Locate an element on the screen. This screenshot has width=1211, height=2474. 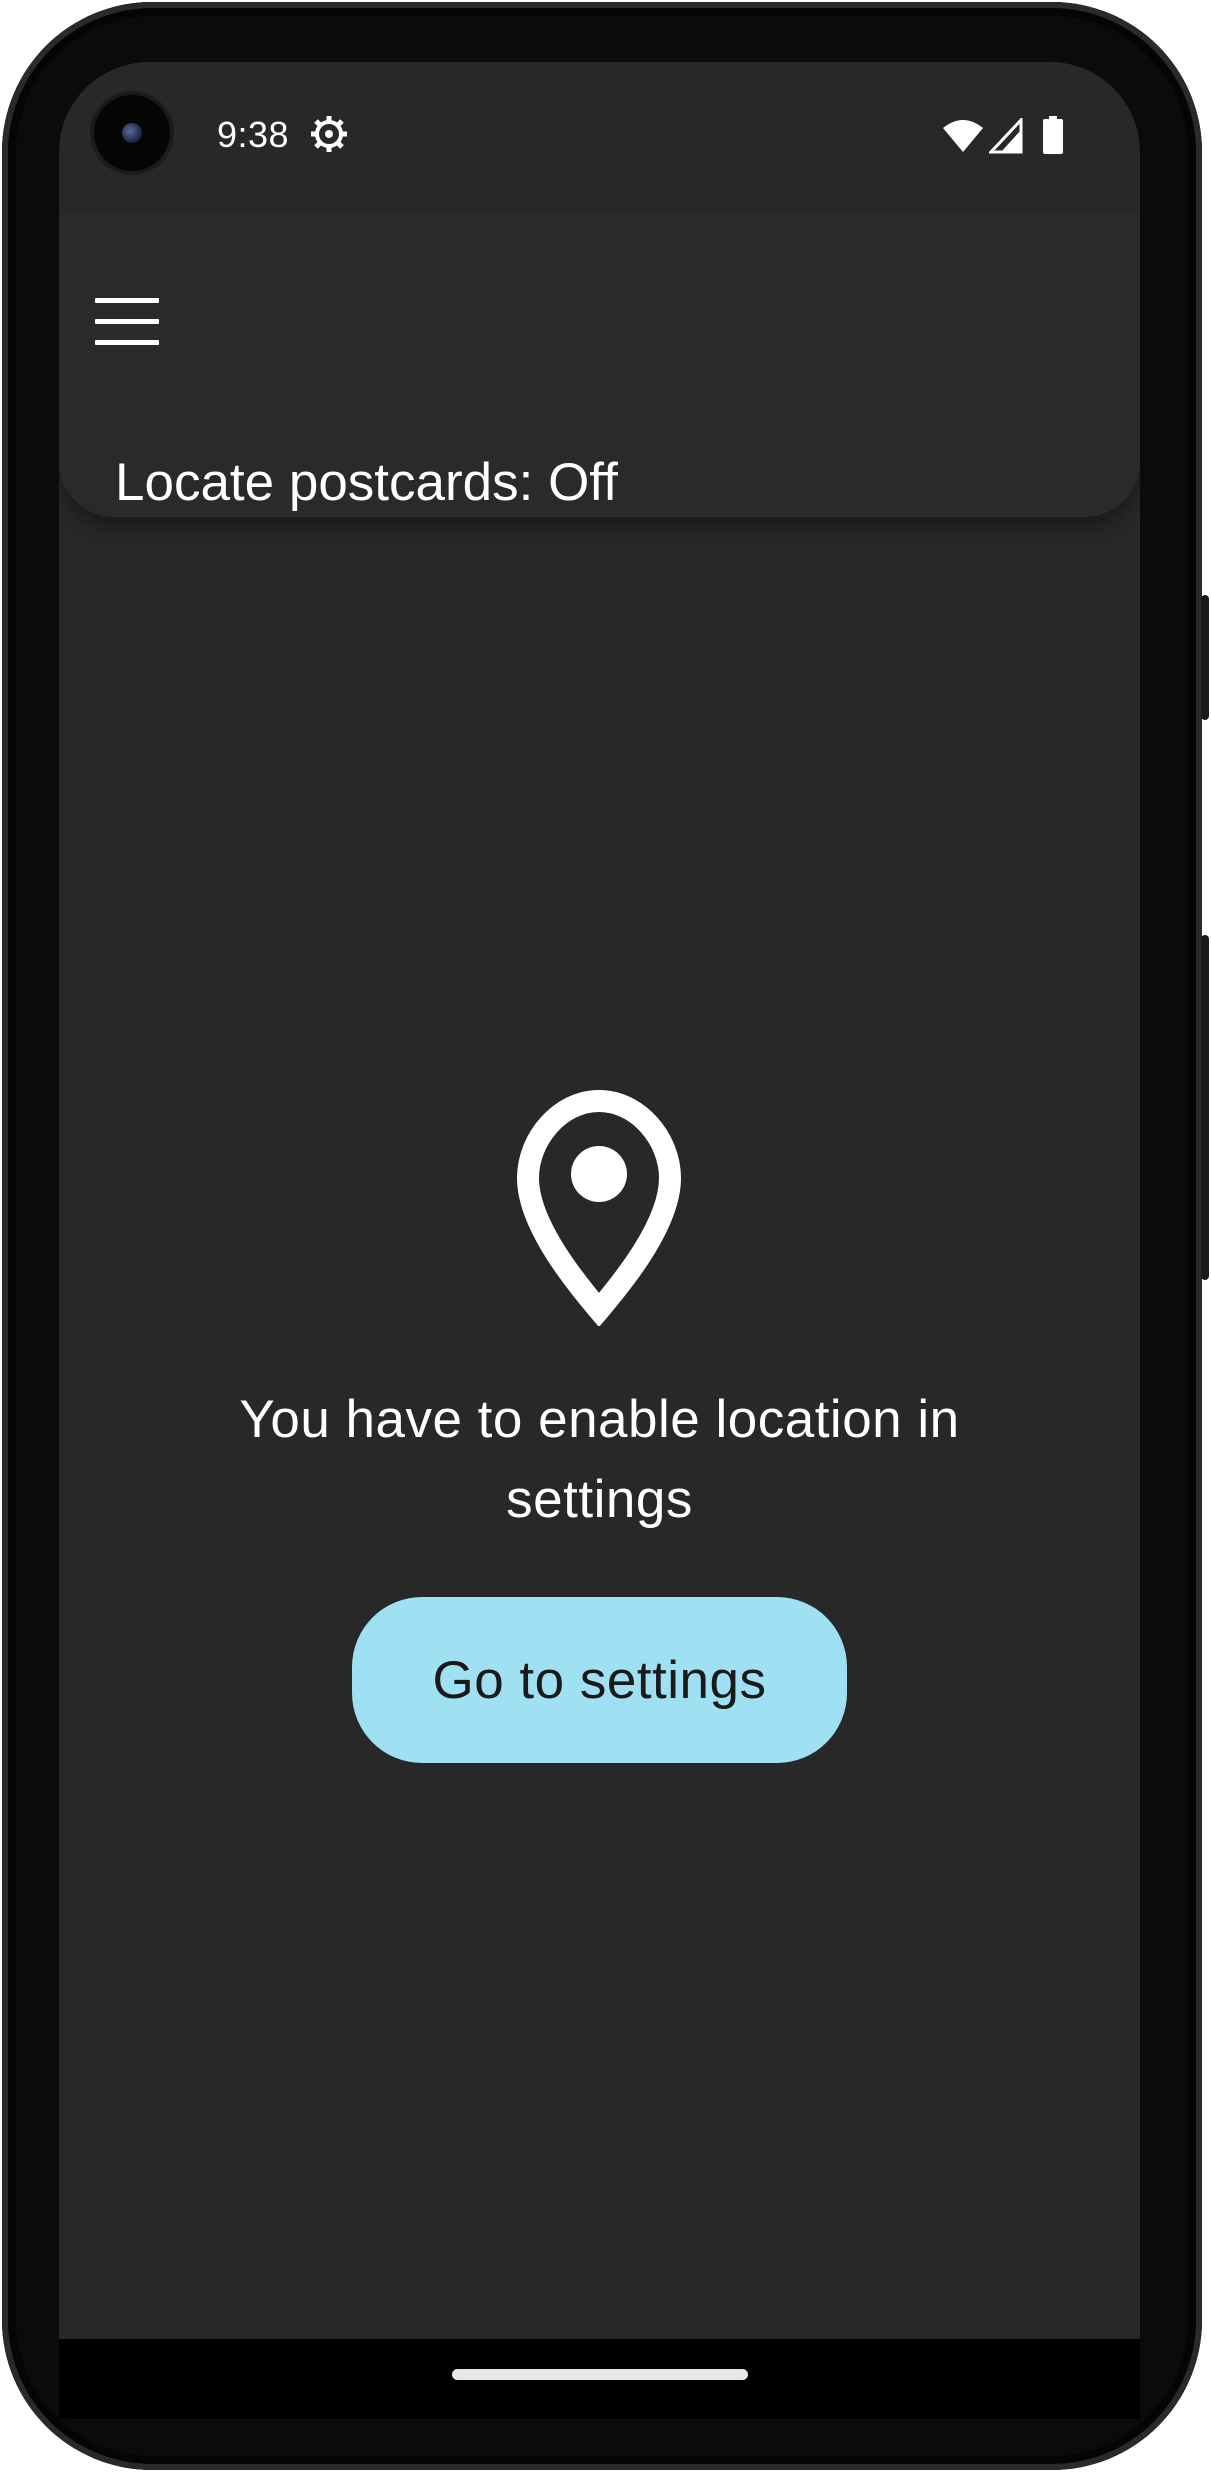
status-time: 9:38 is located at coordinates (253, 134).